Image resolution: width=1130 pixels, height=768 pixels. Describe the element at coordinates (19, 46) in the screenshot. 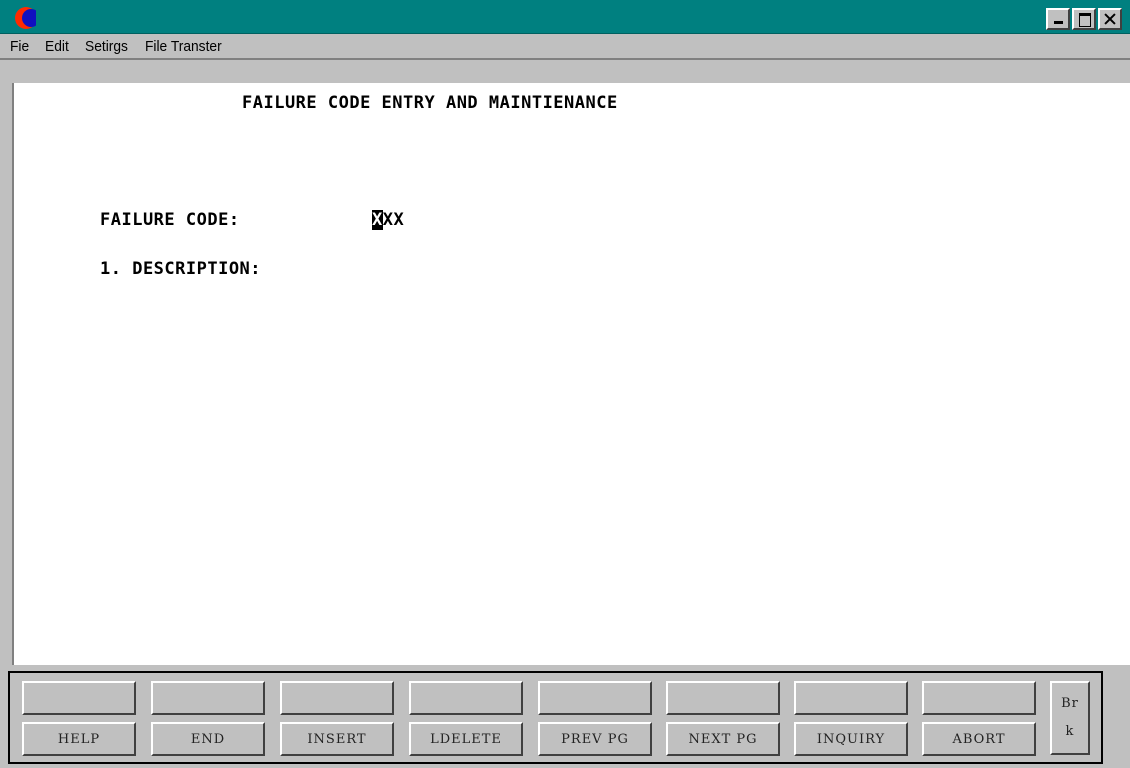

I see `menu-file: Fie` at that location.